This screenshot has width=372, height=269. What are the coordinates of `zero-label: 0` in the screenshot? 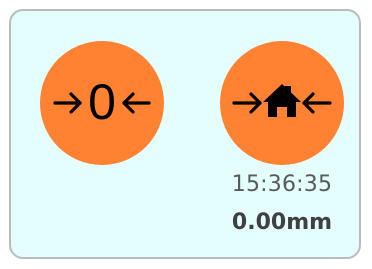 It's located at (102, 102).